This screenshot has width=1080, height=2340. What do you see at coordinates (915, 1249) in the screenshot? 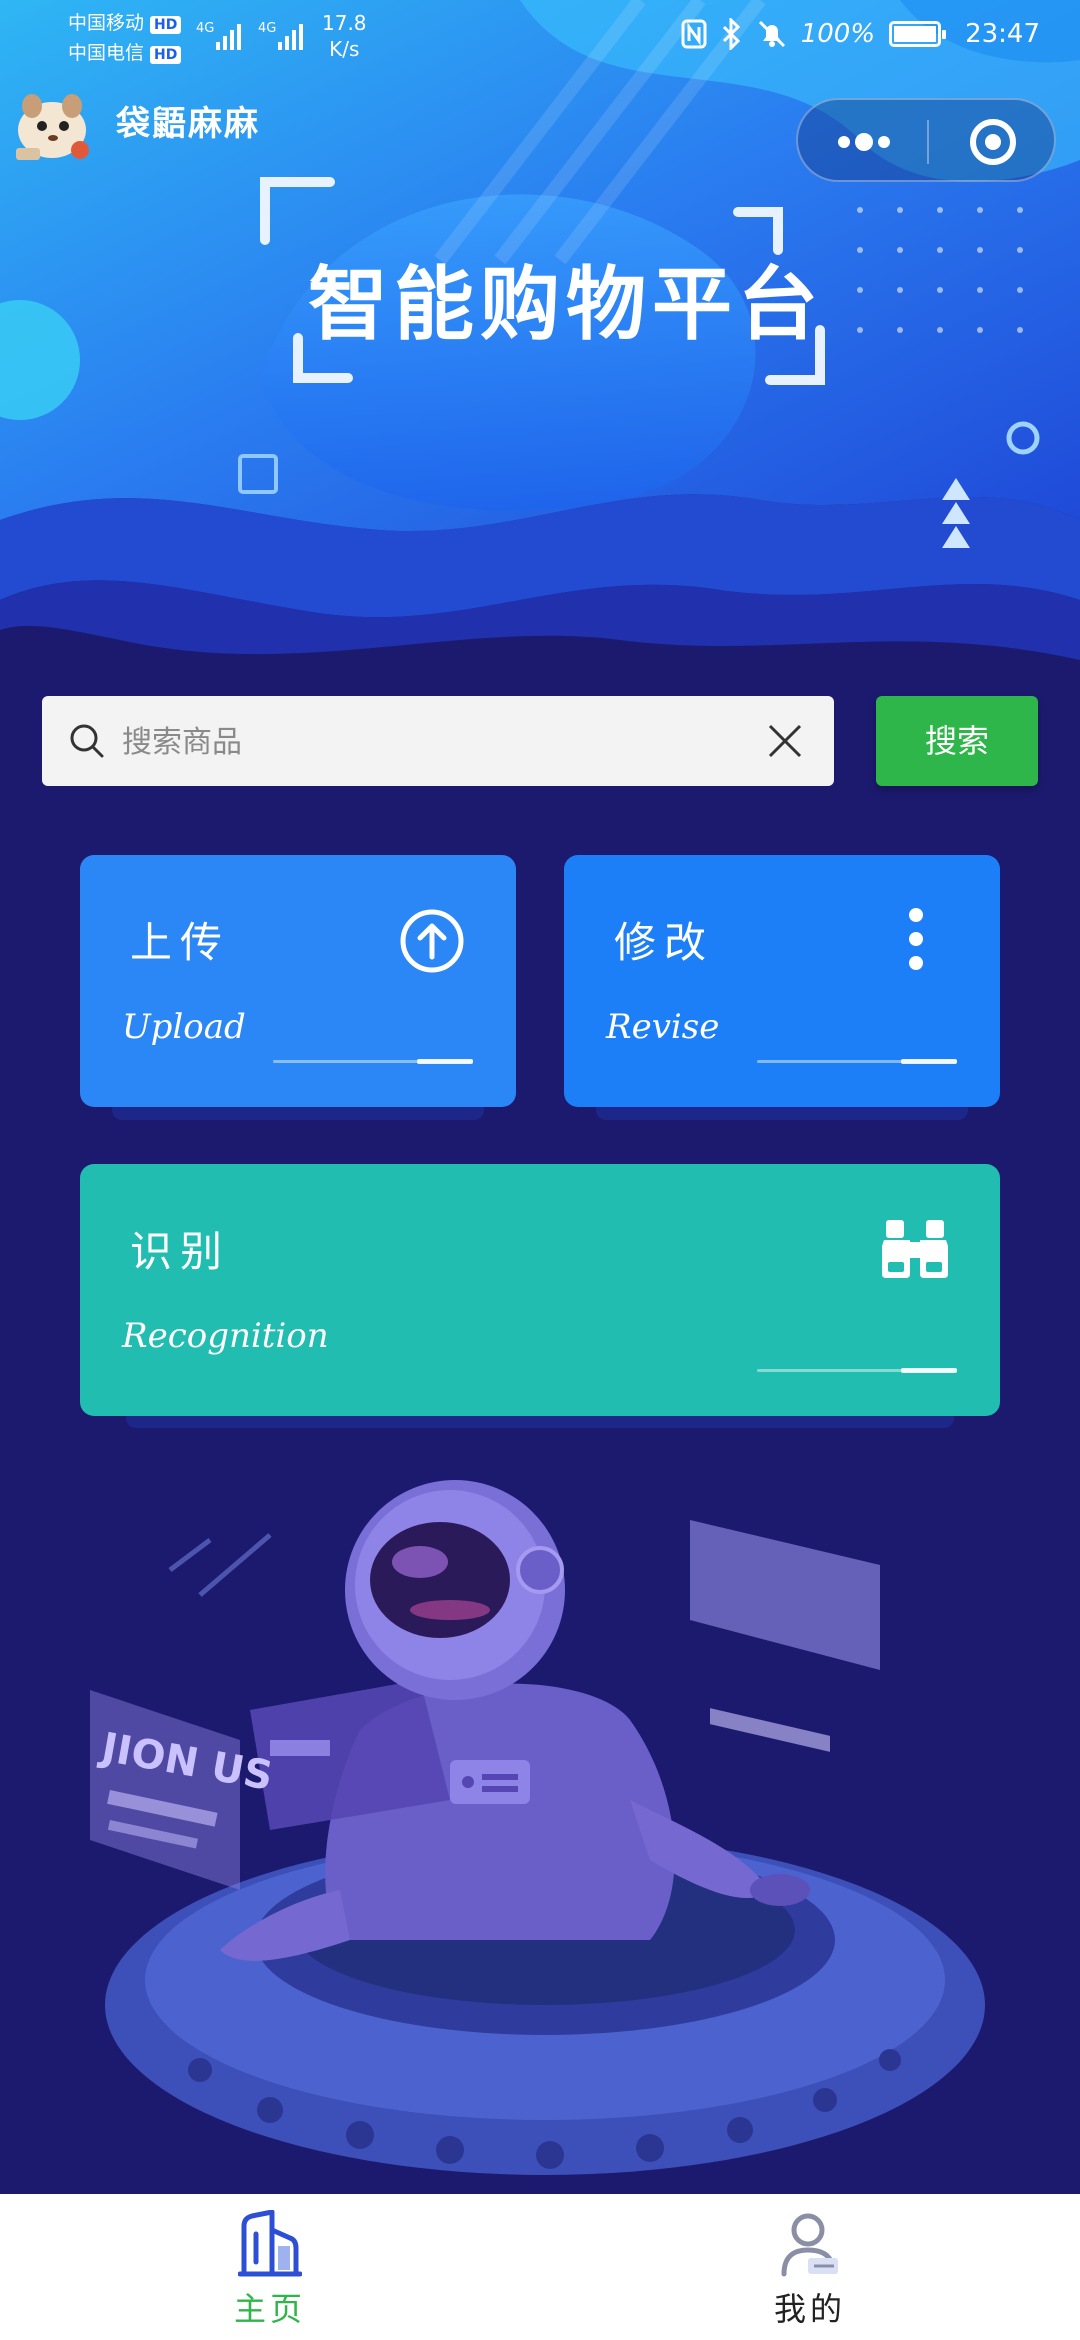
I see `binoculars-icon` at bounding box center [915, 1249].